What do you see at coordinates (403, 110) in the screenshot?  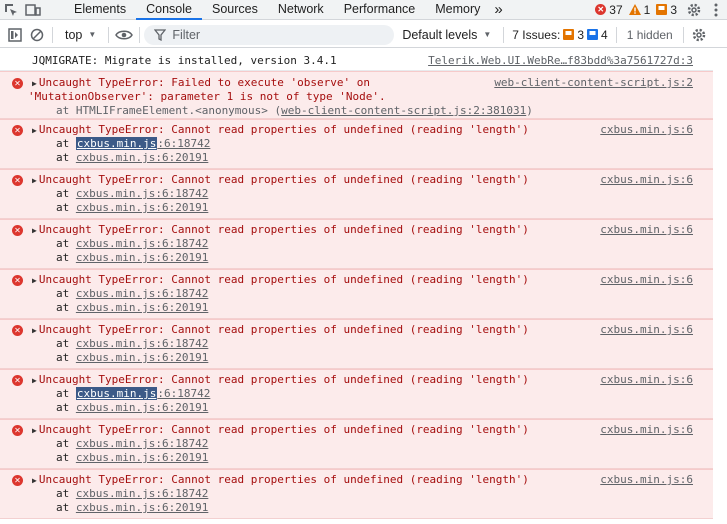 I see `stack-frame-link: web-client-content-script.js:2:381031` at bounding box center [403, 110].